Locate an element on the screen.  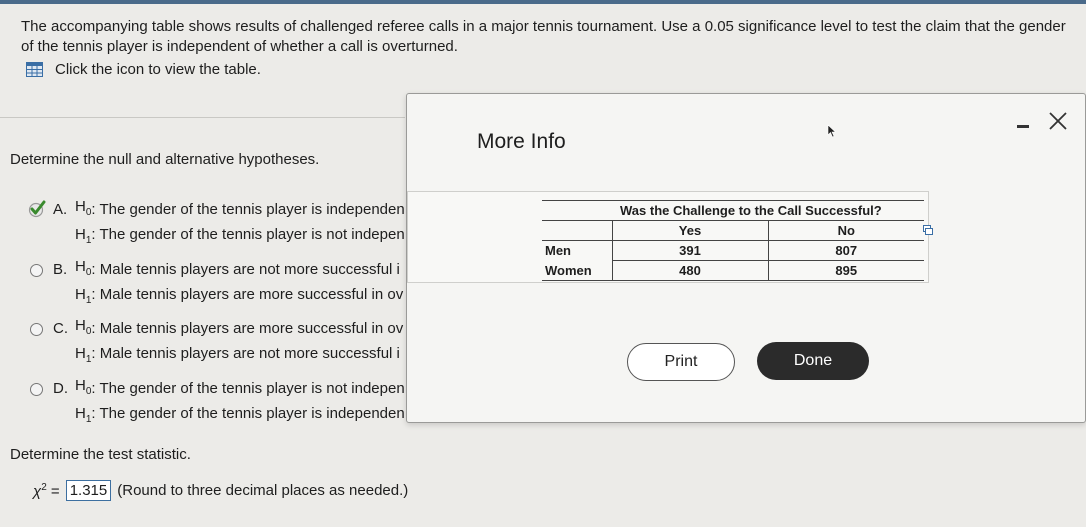
answer-input-box: 1.315 is located at coordinates (88, 490).